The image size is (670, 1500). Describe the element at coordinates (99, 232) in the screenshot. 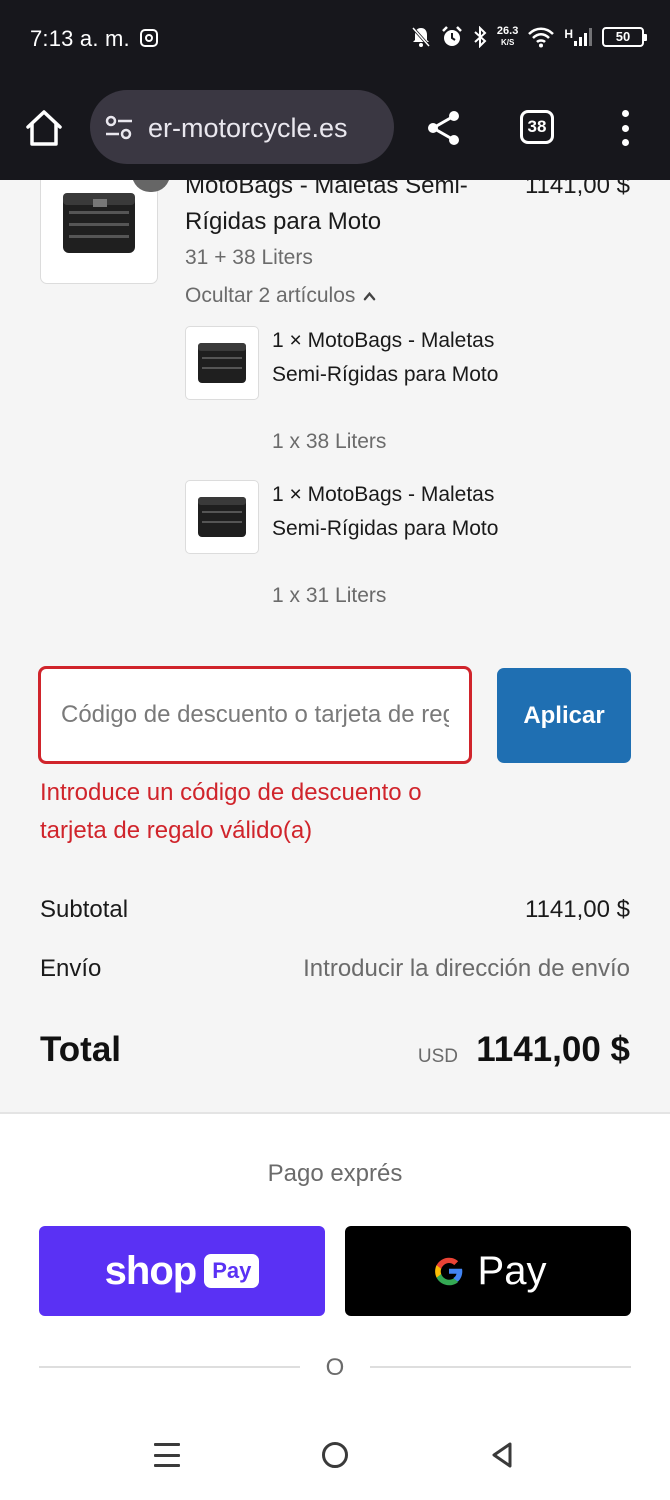

I see `product-image` at that location.